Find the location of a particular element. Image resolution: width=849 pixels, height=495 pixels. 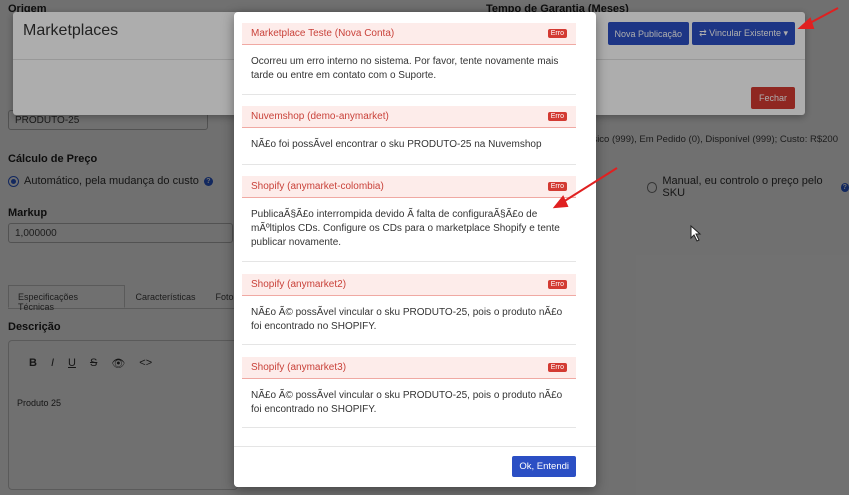

mouse-cursor-icon is located at coordinates (696, 233).